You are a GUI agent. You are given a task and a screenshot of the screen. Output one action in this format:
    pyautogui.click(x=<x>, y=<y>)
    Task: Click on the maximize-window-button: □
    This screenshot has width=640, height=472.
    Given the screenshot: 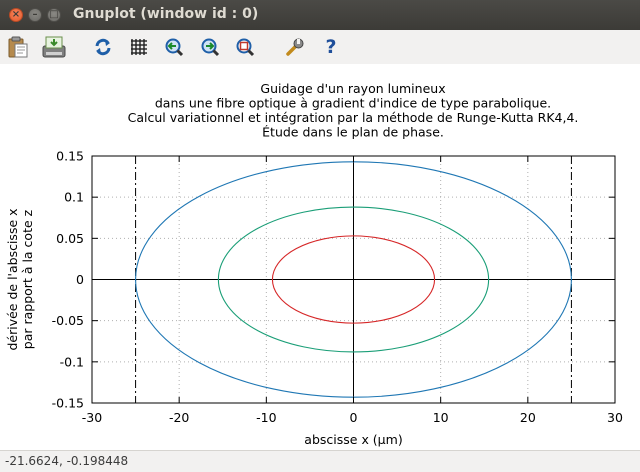 What is the action you would take?
    pyautogui.click(x=54, y=15)
    